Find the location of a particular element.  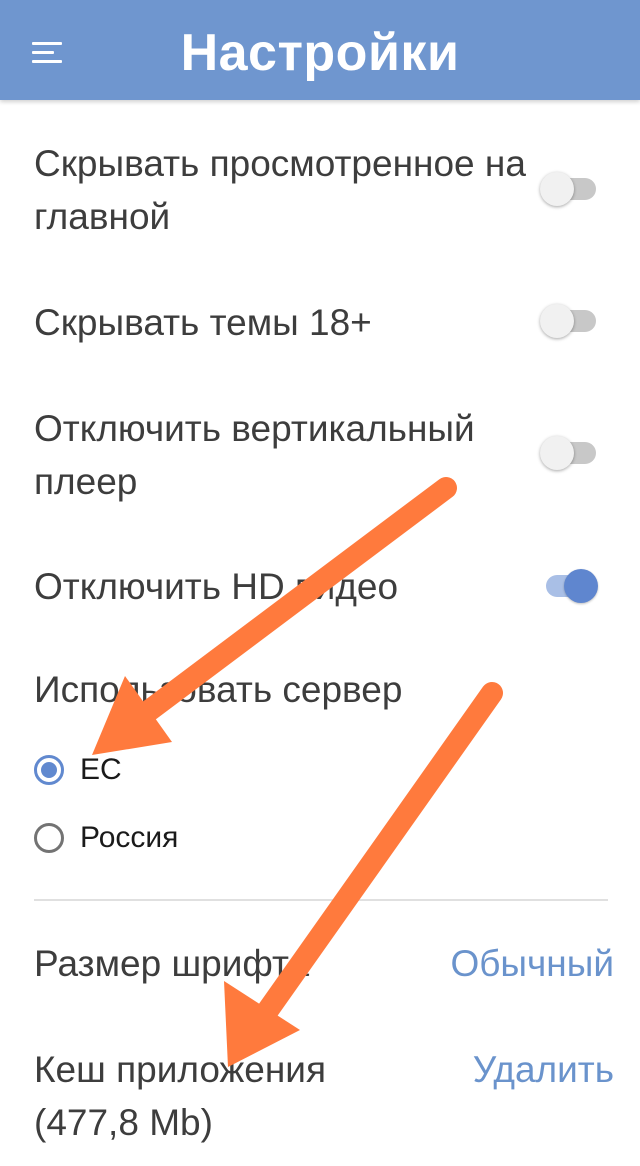

page-title: Настройки is located at coordinates (320, 53).